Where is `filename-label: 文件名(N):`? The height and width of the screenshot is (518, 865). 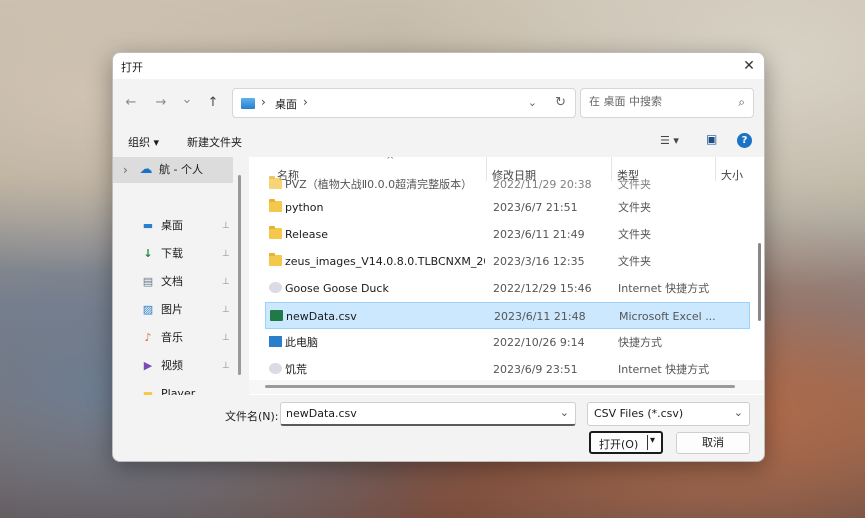
filename-label: 文件名(N): is located at coordinates (252, 416).